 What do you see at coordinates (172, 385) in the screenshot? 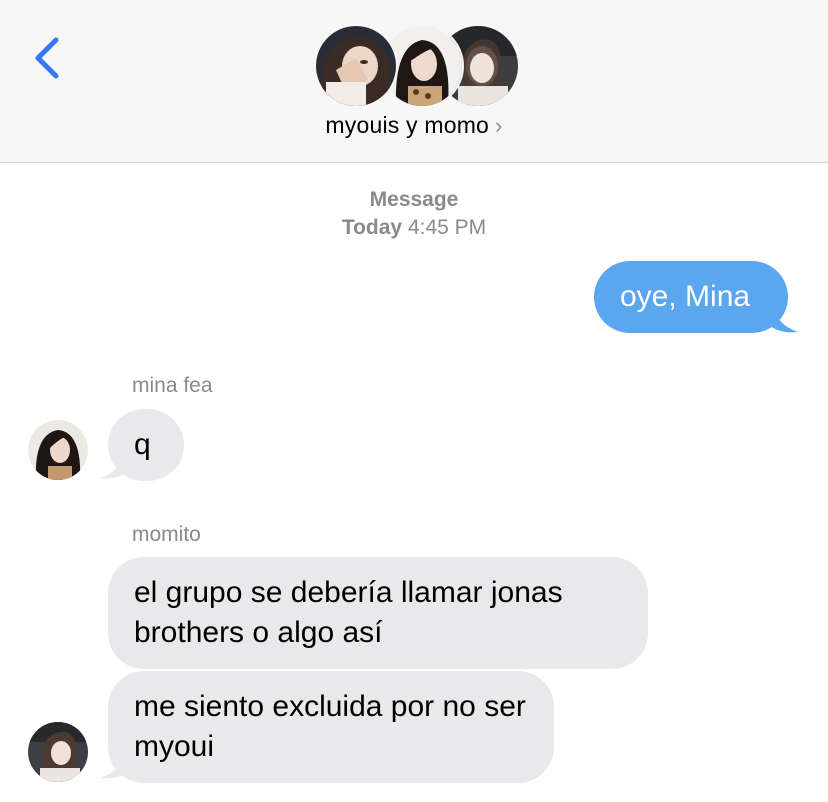
I see `sender-name: mina fea` at bounding box center [172, 385].